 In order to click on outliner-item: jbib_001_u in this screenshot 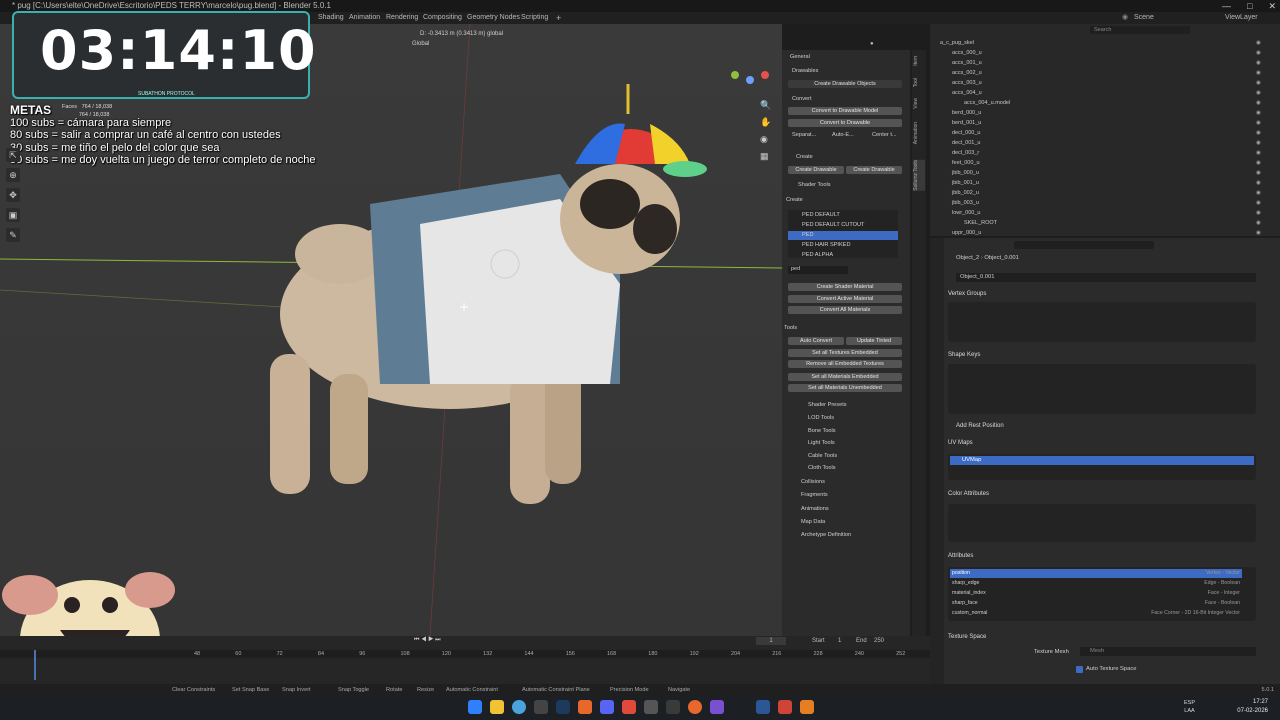, I will do `click(965, 183)`.